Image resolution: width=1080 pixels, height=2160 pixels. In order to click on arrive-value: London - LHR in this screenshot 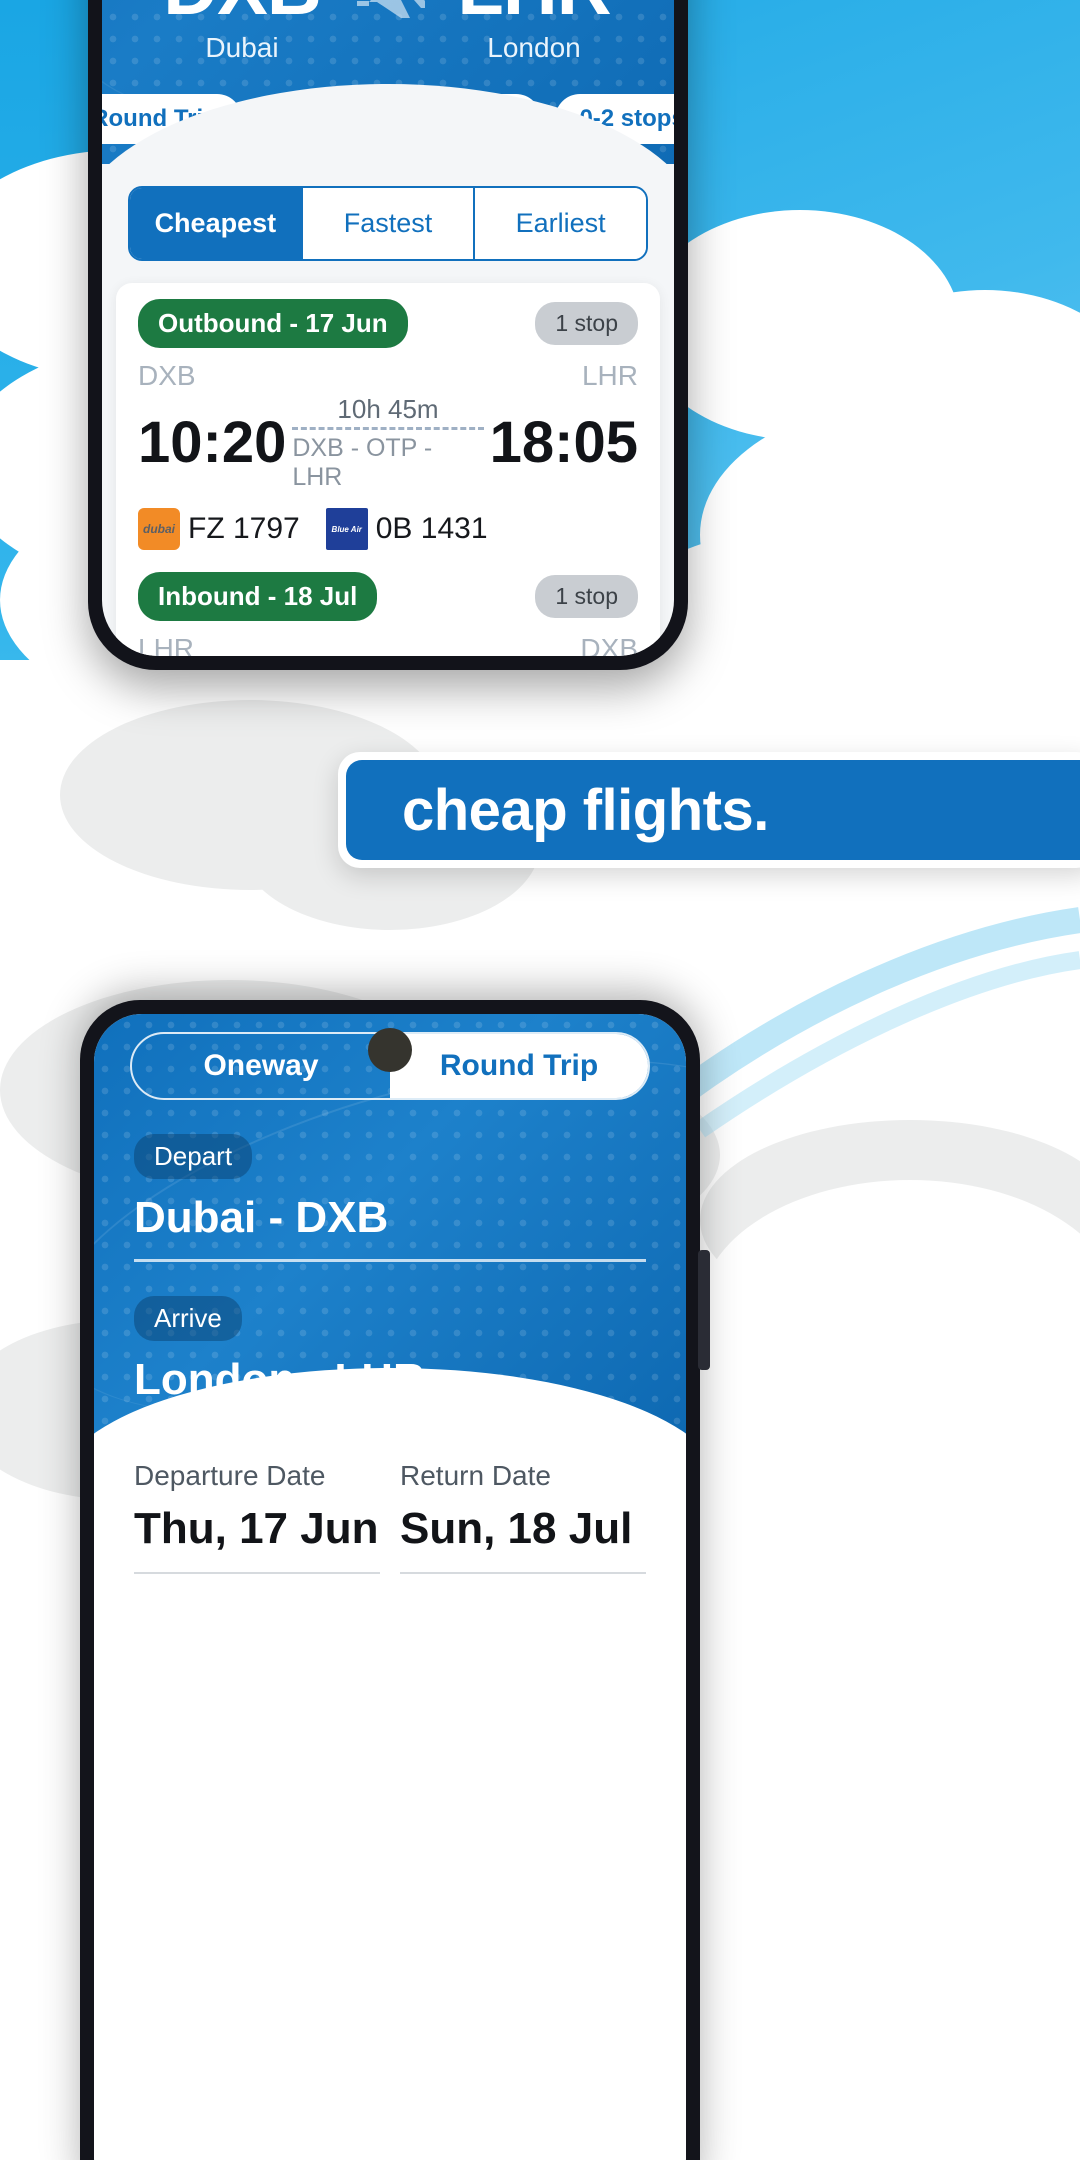, I will do `click(279, 1379)`.